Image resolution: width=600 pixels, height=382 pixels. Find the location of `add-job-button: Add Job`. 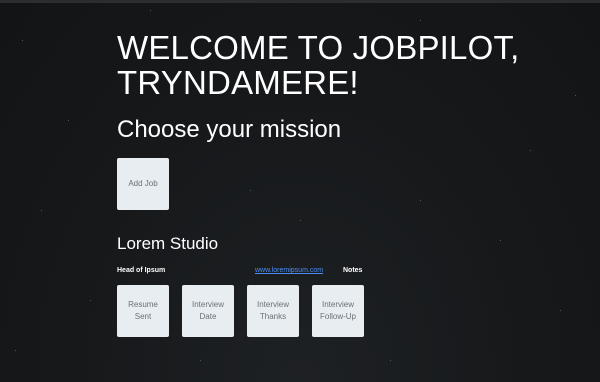

add-job-button: Add Job is located at coordinates (143, 184).